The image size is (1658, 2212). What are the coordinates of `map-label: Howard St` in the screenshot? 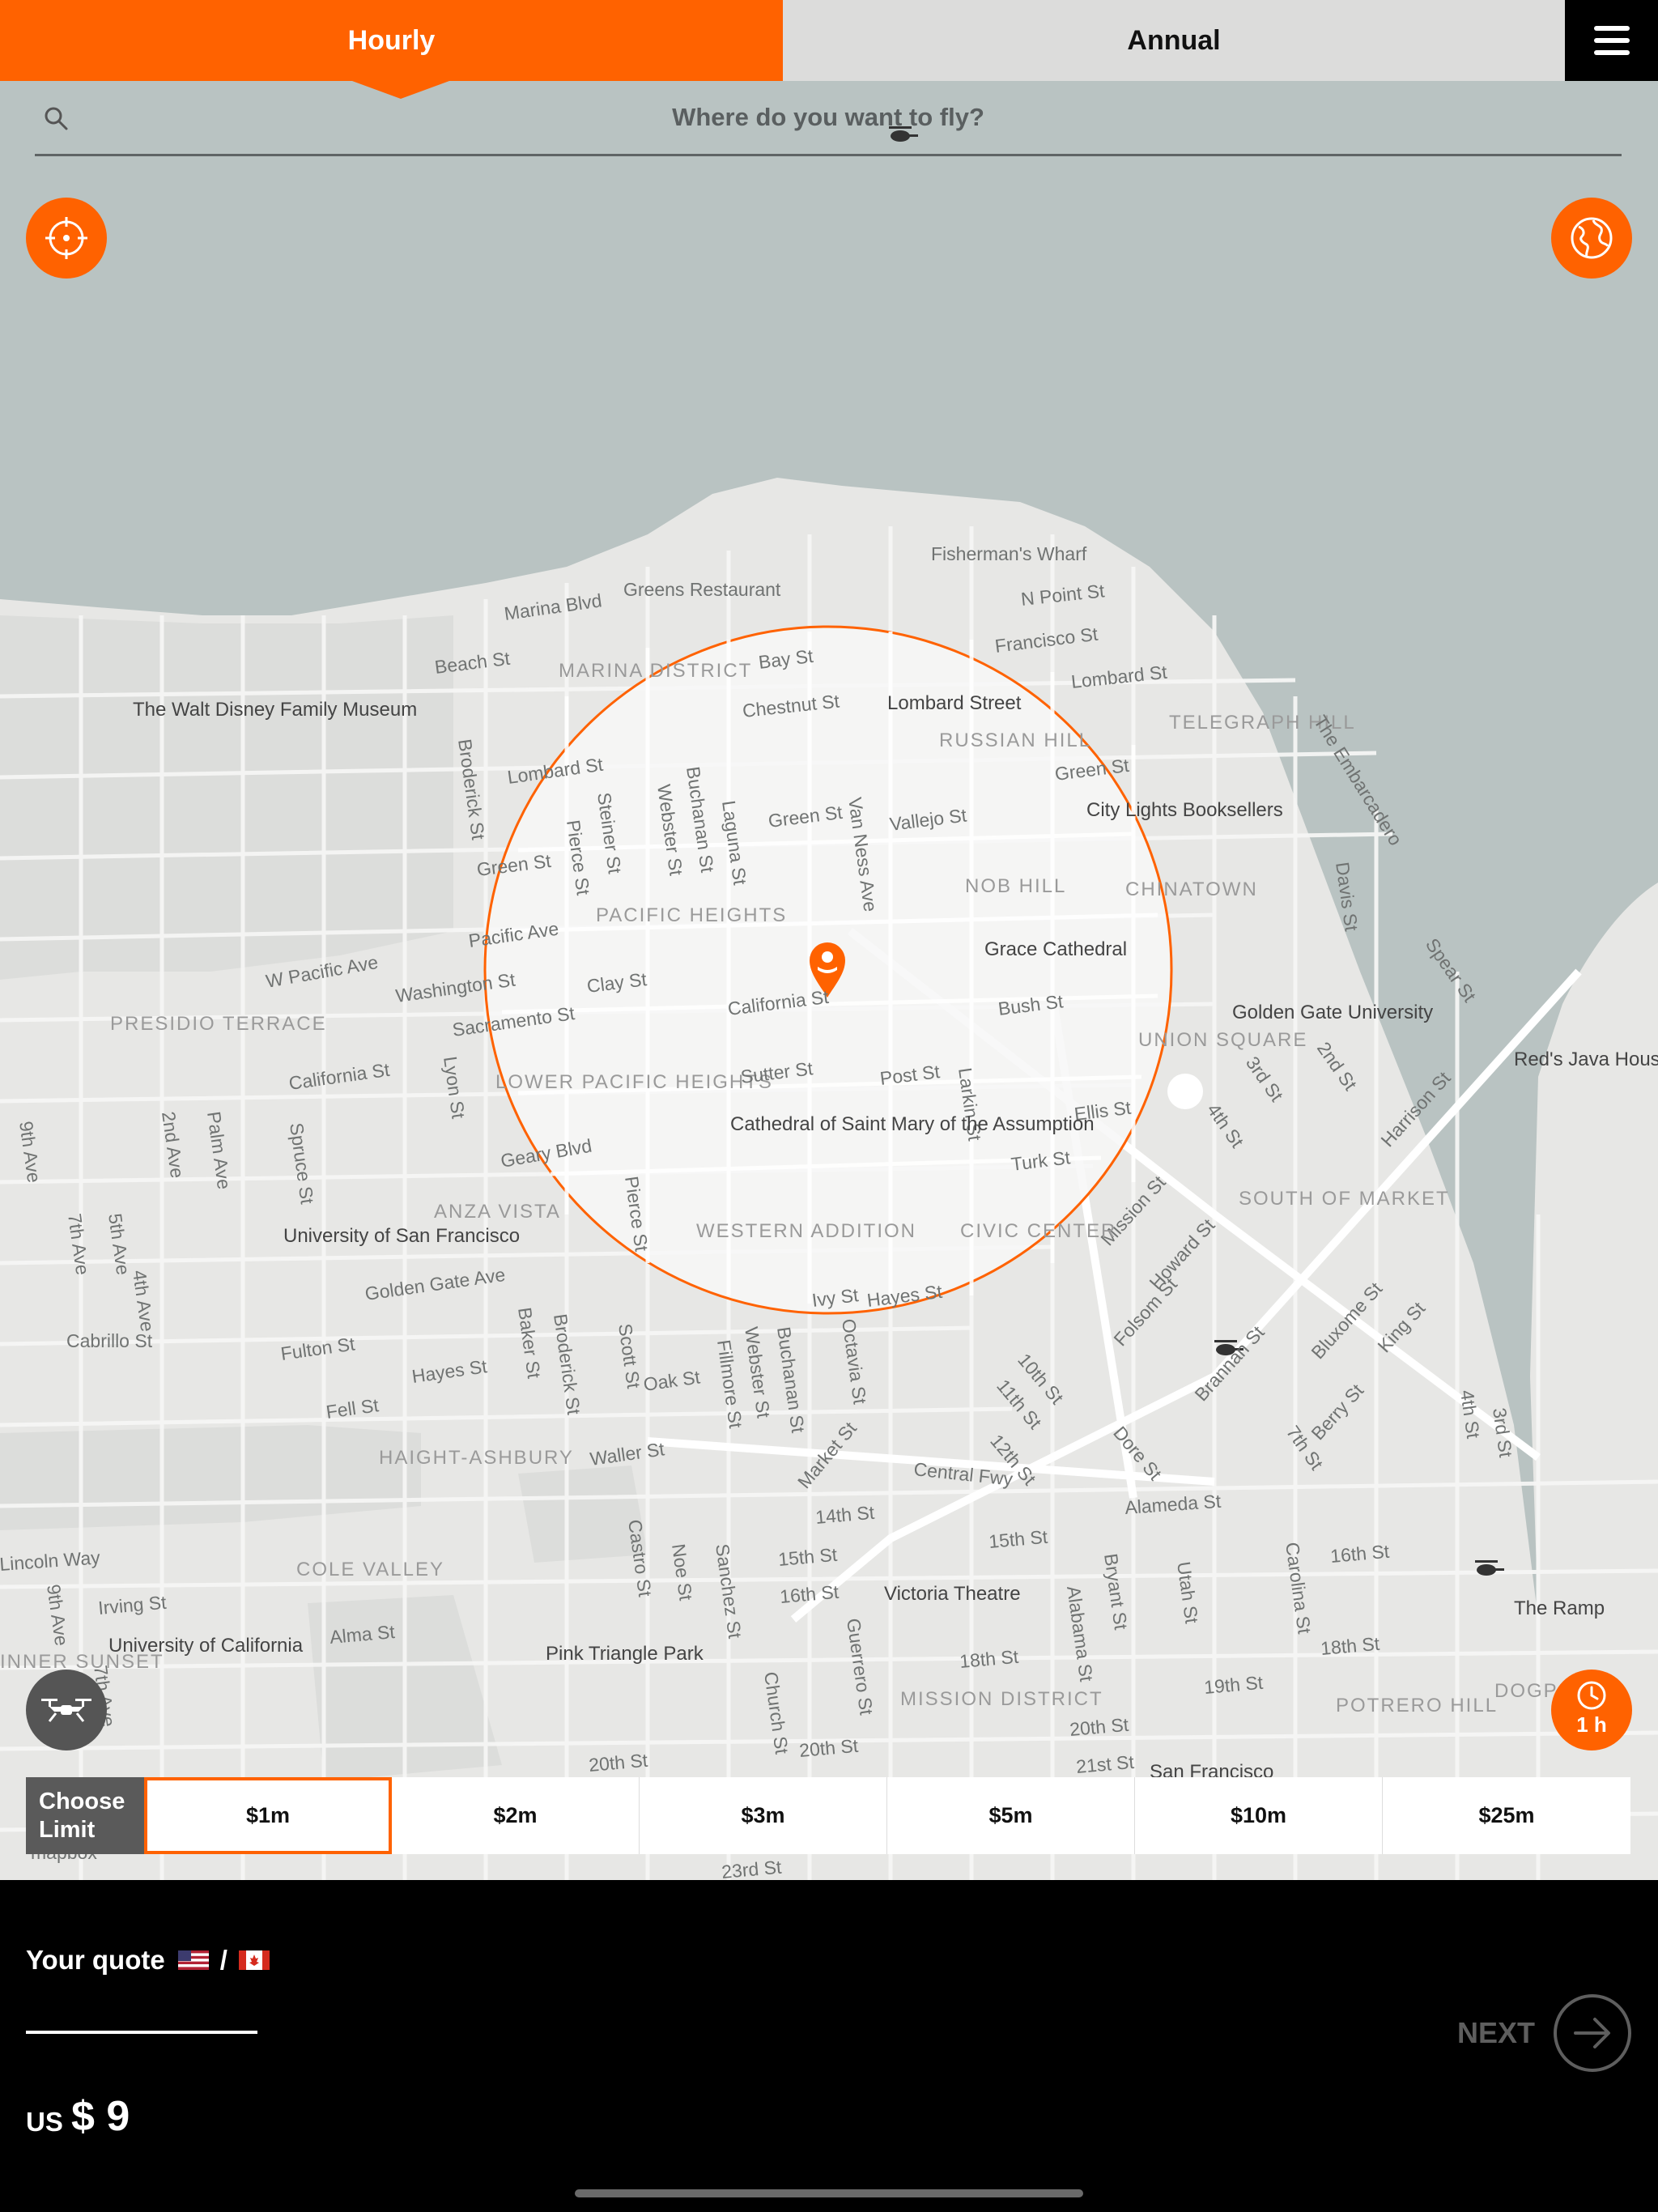 It's located at (1182, 1254).